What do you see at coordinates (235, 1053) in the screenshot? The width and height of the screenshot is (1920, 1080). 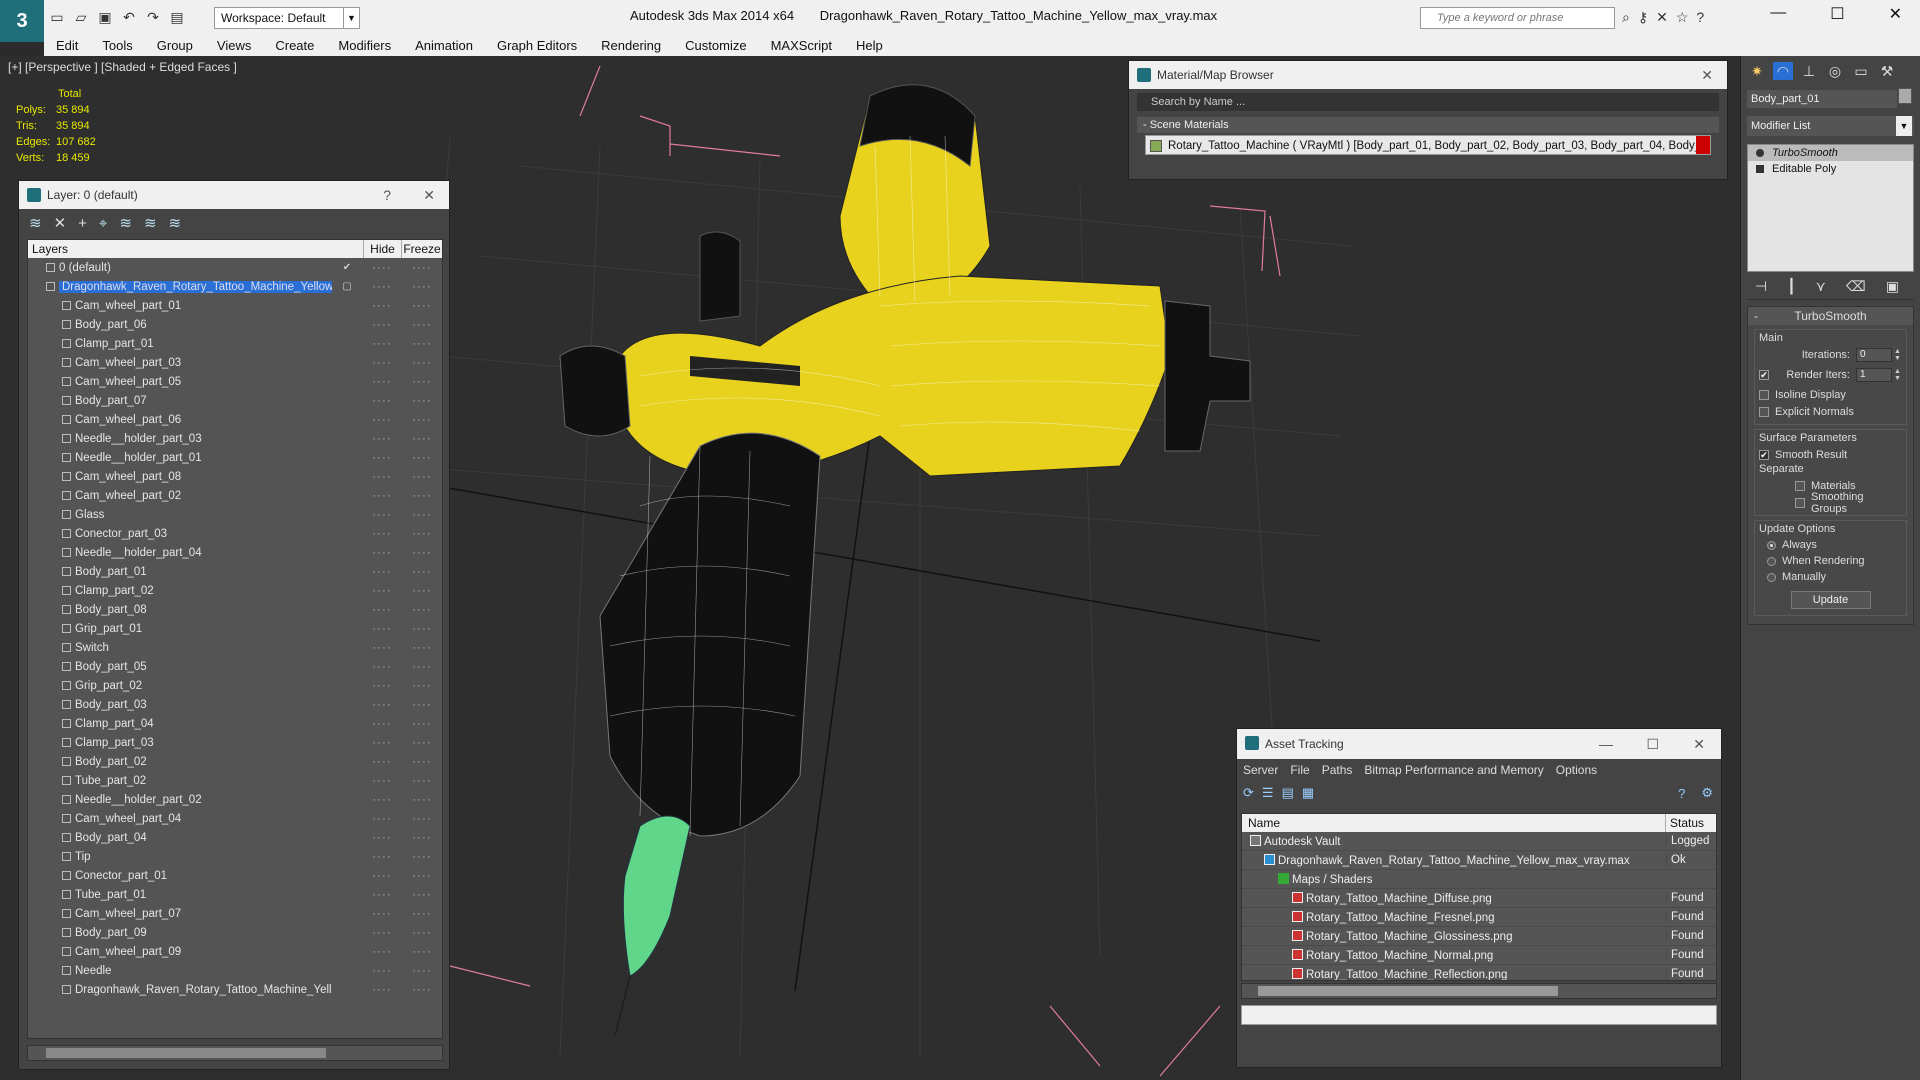 I see `layer-horizontal-scrollbar` at bounding box center [235, 1053].